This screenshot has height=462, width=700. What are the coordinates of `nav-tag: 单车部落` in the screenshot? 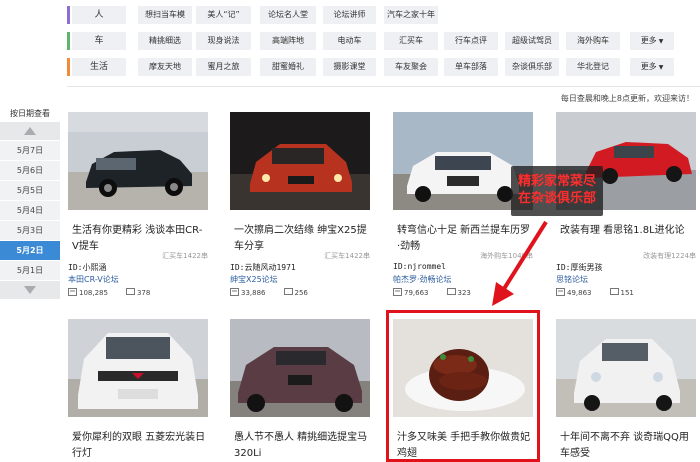 It's located at (471, 67).